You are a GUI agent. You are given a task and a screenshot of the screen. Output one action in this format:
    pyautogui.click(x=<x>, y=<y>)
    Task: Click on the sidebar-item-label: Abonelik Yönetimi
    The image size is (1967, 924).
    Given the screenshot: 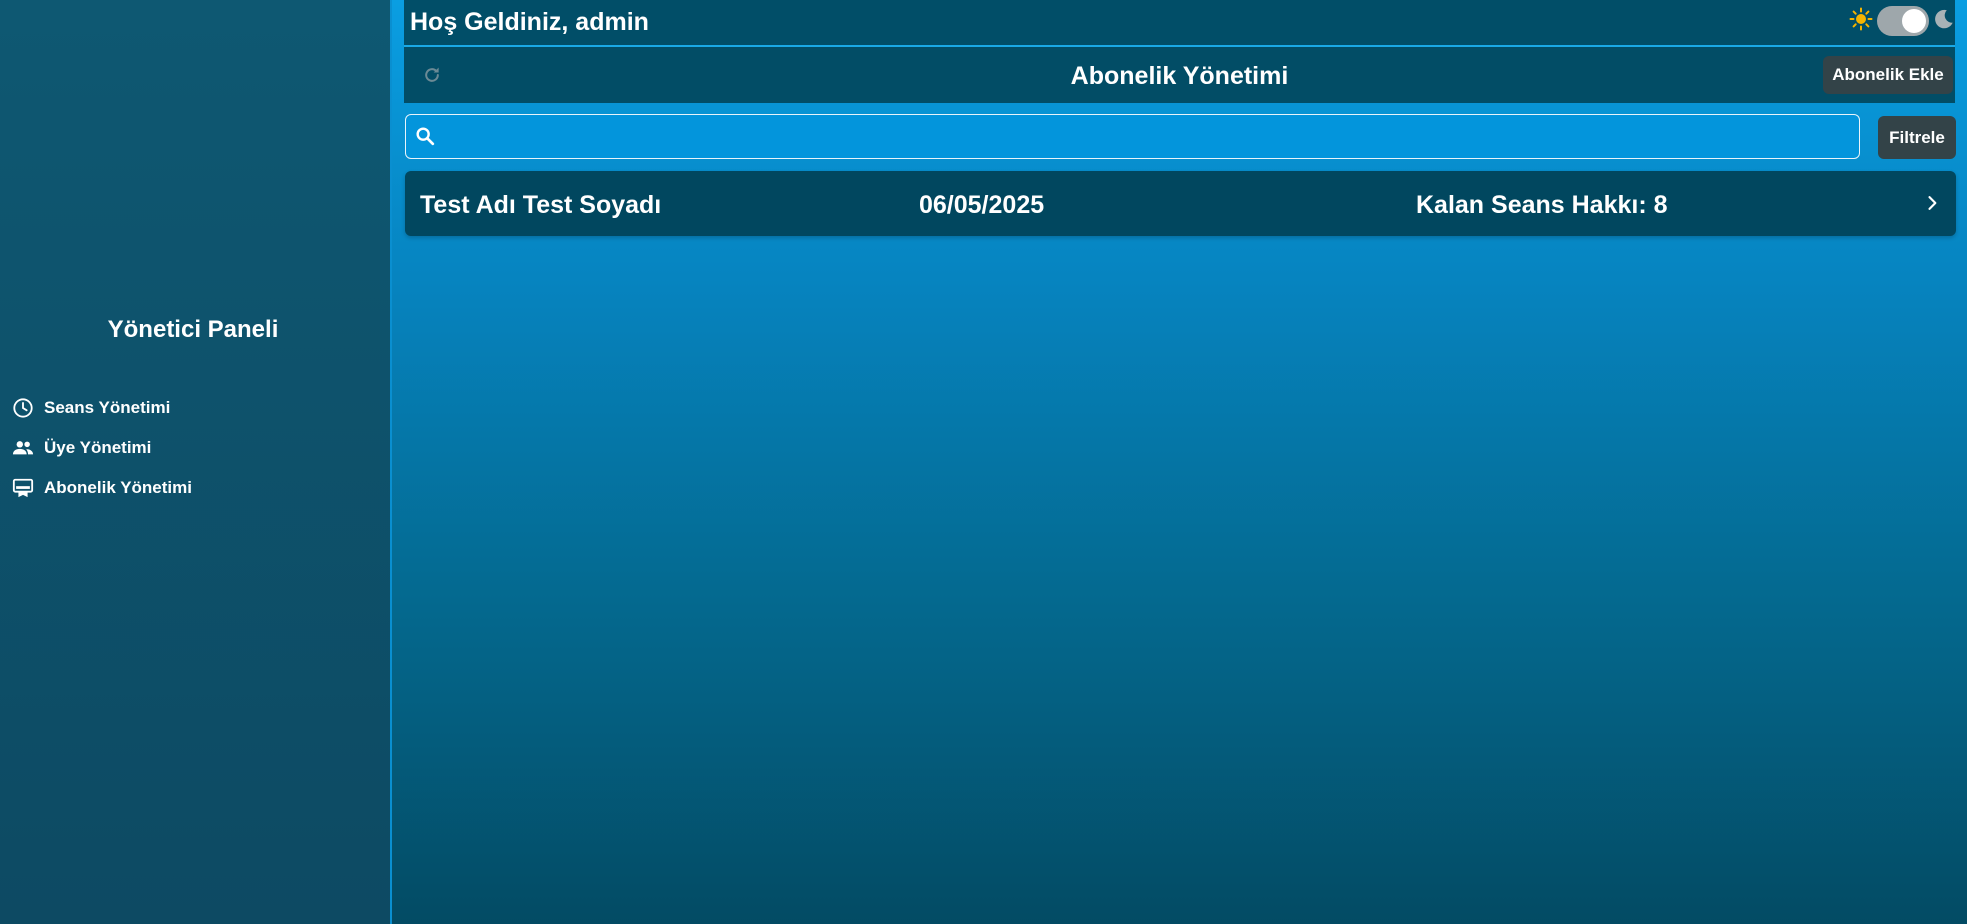 What is the action you would take?
    pyautogui.click(x=118, y=487)
    